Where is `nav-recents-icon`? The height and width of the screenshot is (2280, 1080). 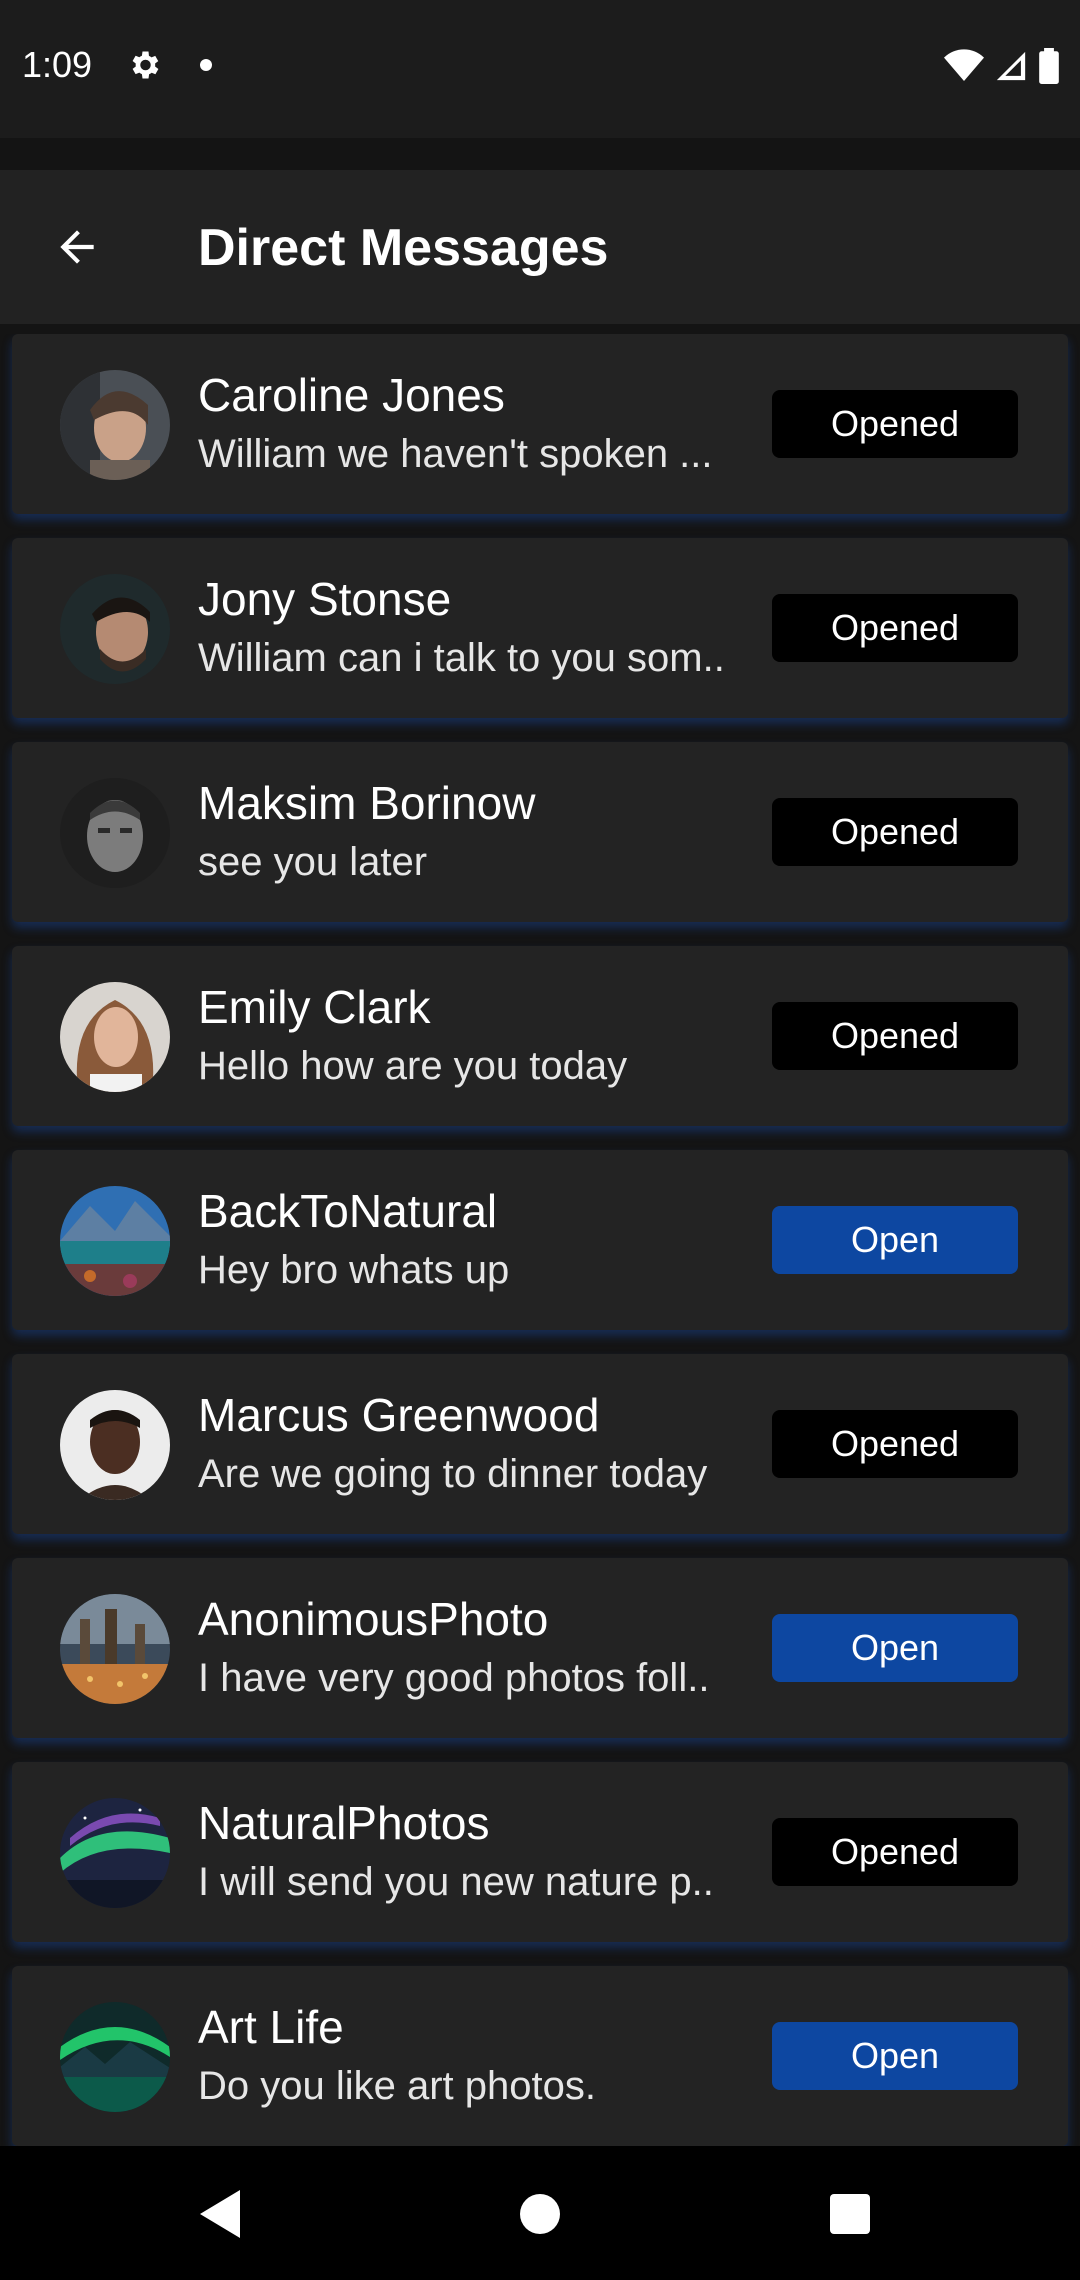
nav-recents-icon is located at coordinates (850, 2214).